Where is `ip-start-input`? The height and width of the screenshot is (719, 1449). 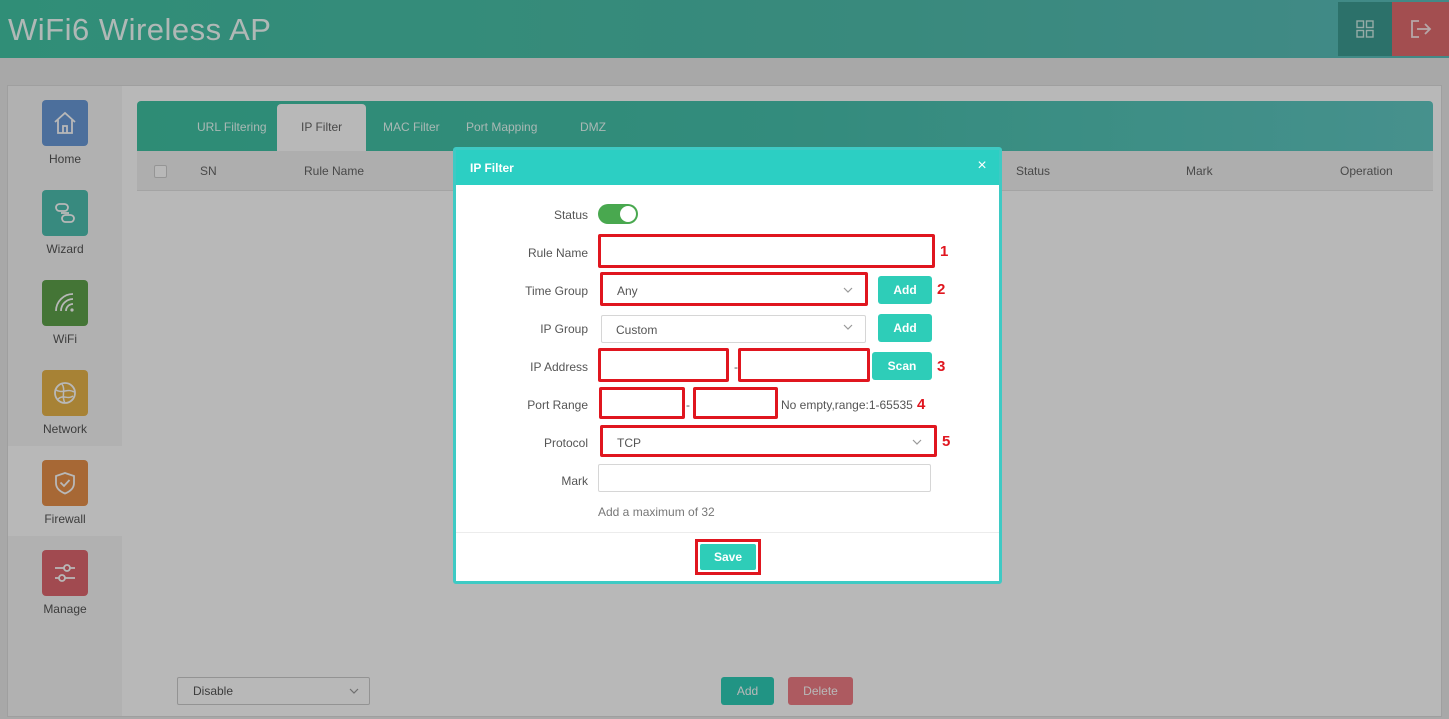 ip-start-input is located at coordinates (663, 365).